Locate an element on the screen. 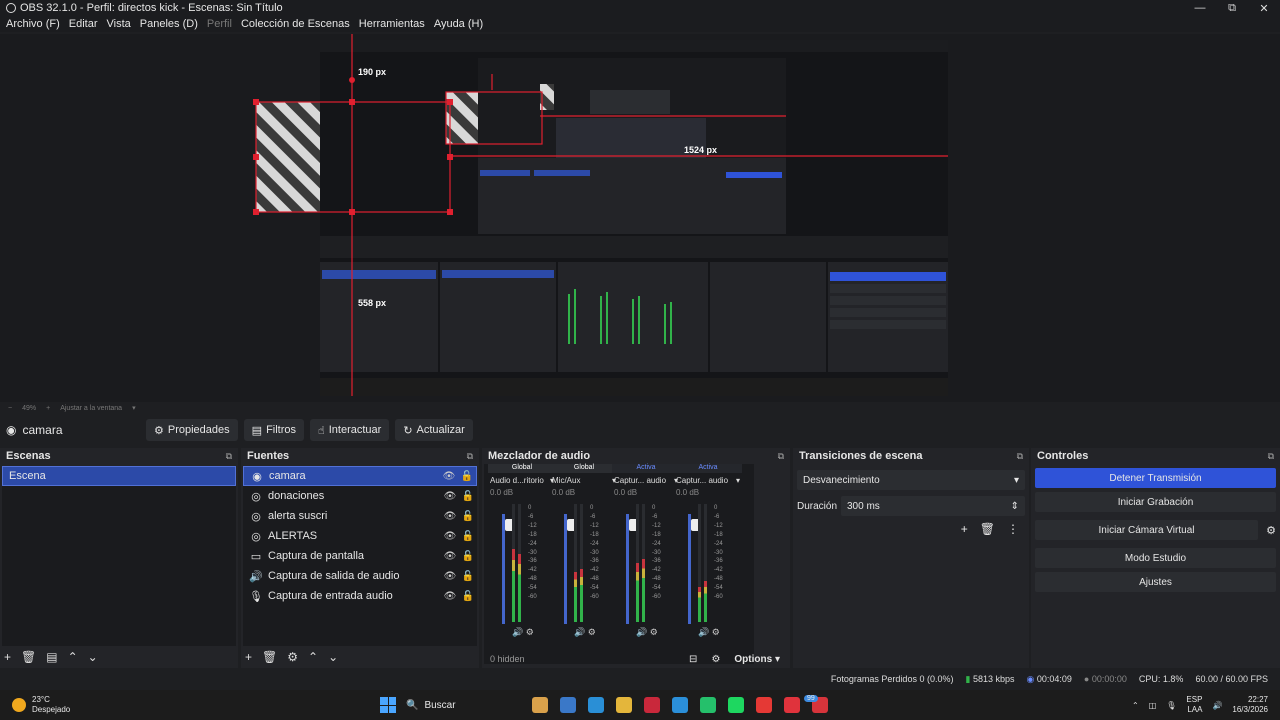 This screenshot has width=1280, height=720. menu-vista: Vista is located at coordinates (119, 24).